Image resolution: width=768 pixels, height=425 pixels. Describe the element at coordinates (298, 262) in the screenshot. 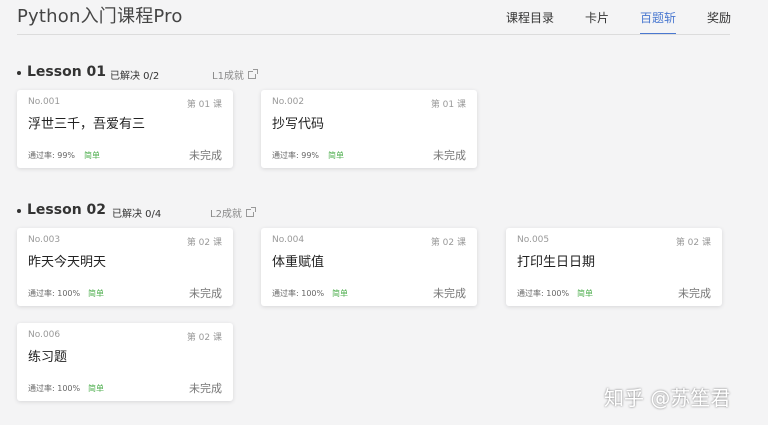

I see `card-title: 体重赋值` at that location.